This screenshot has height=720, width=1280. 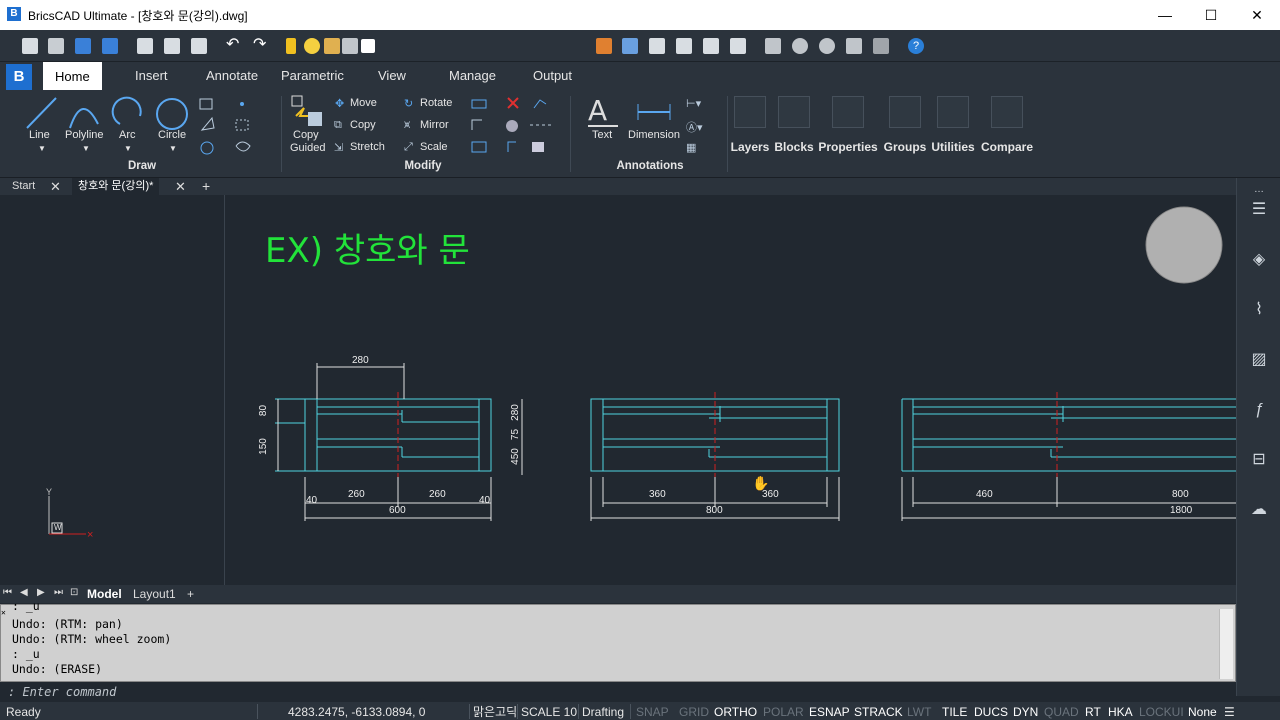 What do you see at coordinates (312, 75) in the screenshot?
I see `tab-parametric: Parametric` at bounding box center [312, 75].